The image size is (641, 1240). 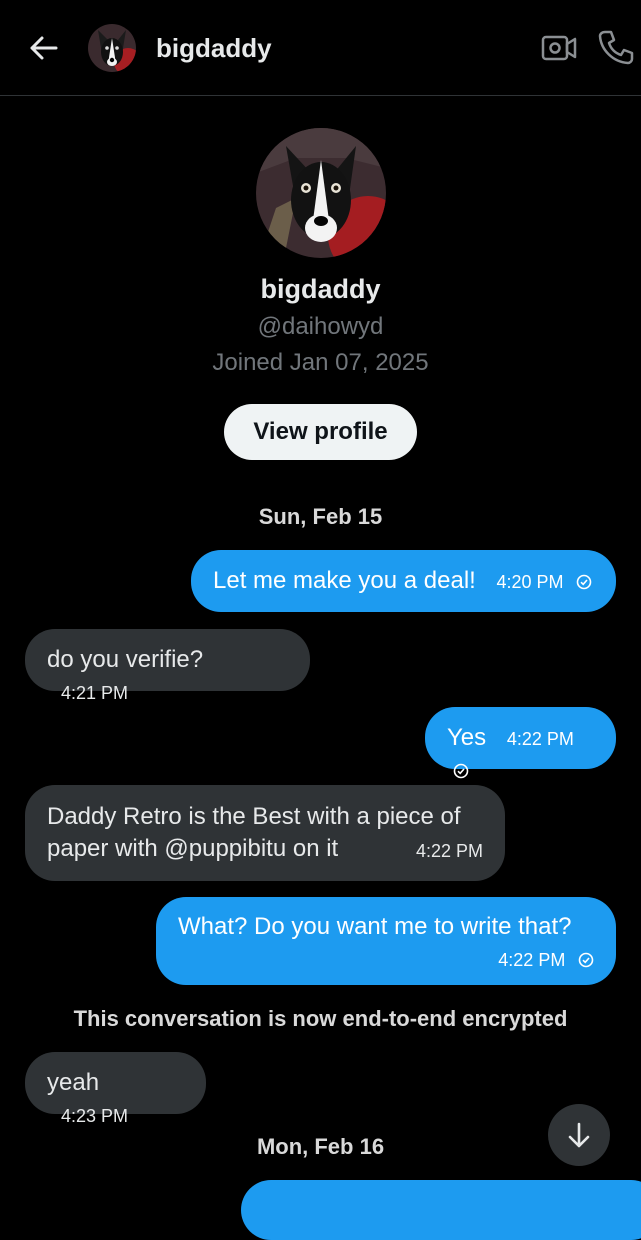 I want to click on phone-call-button, so click(x=615, y=47).